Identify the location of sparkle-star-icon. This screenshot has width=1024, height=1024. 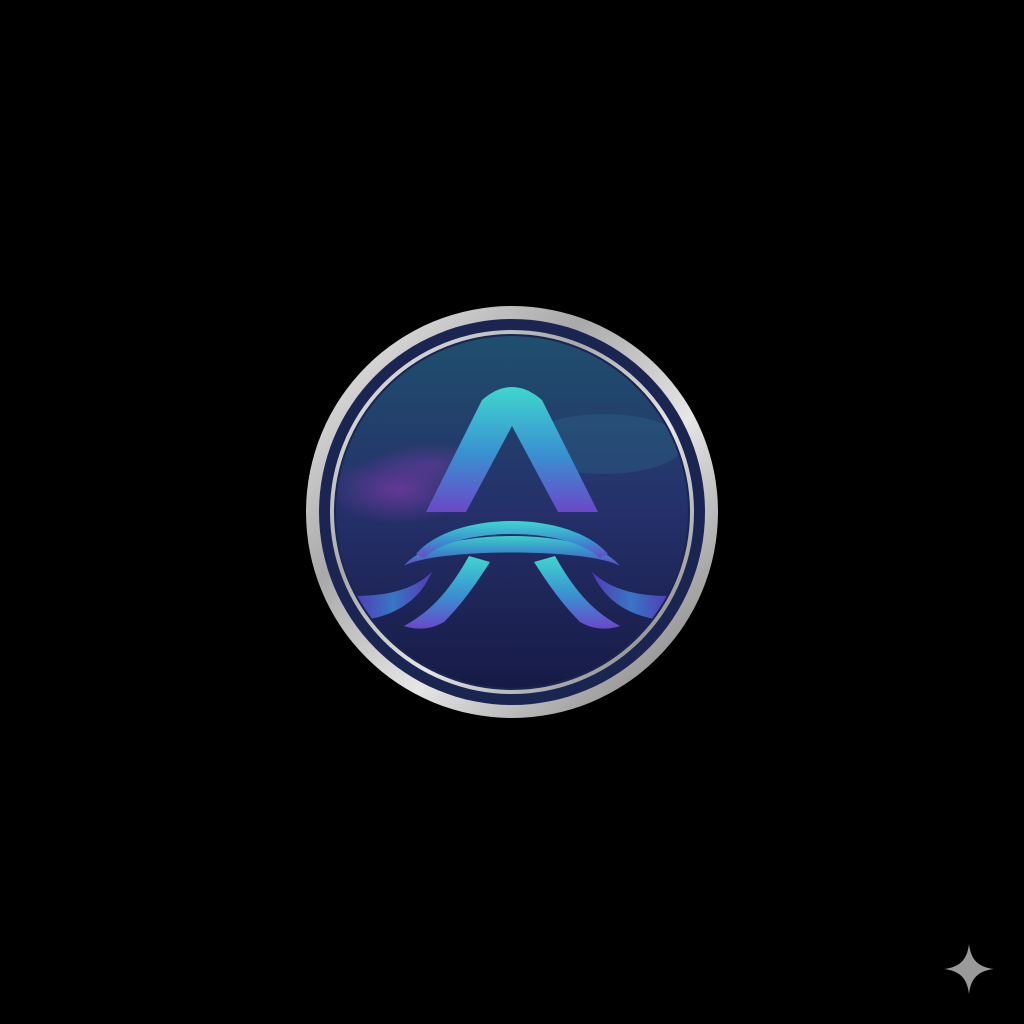
(969, 969).